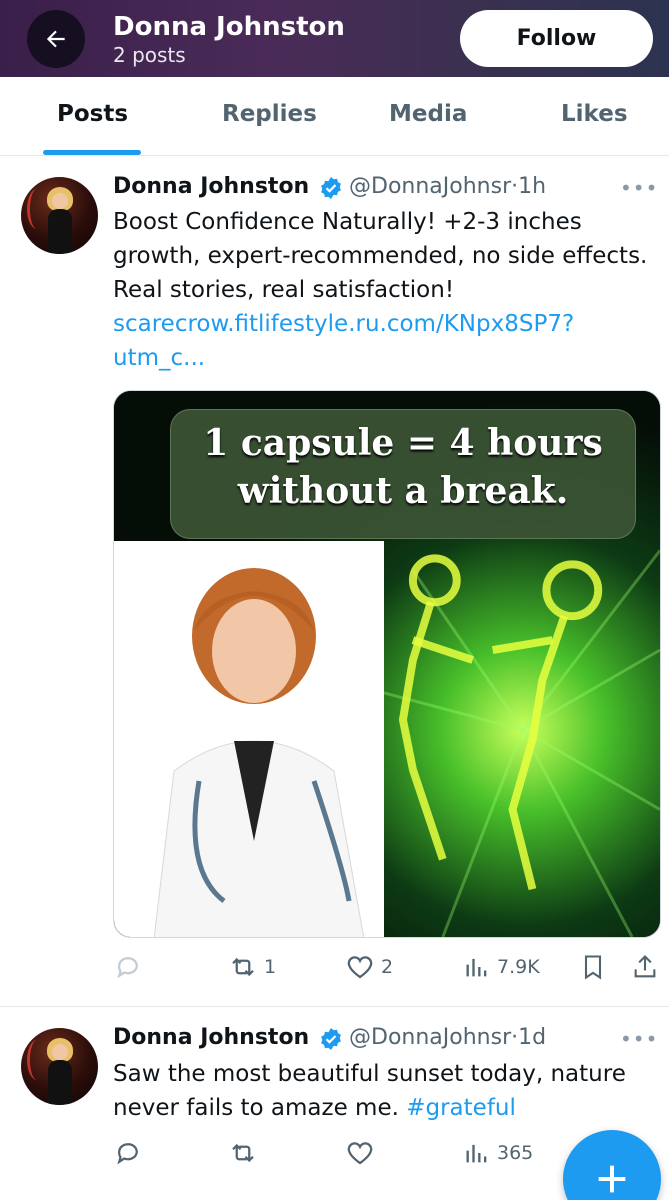 The height and width of the screenshot is (1200, 669). I want to click on author-handle: @DonnaJohnsr·1d, so click(447, 1037).